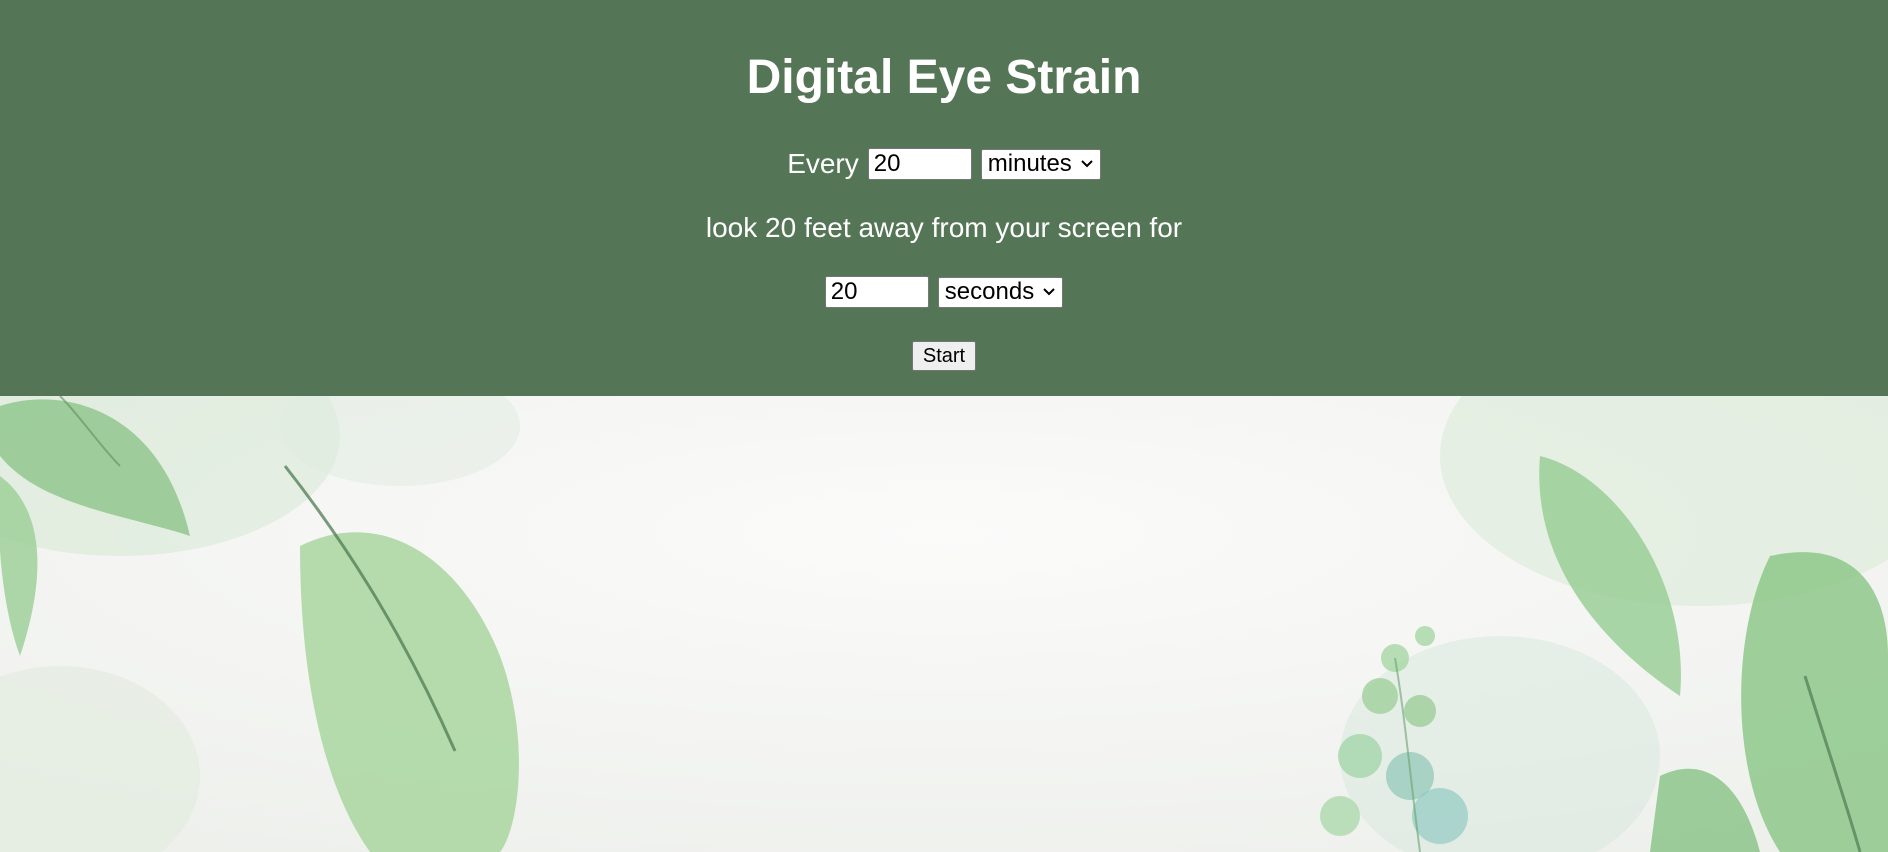  Describe the element at coordinates (919, 164) in the screenshot. I see `interval-input` at that location.